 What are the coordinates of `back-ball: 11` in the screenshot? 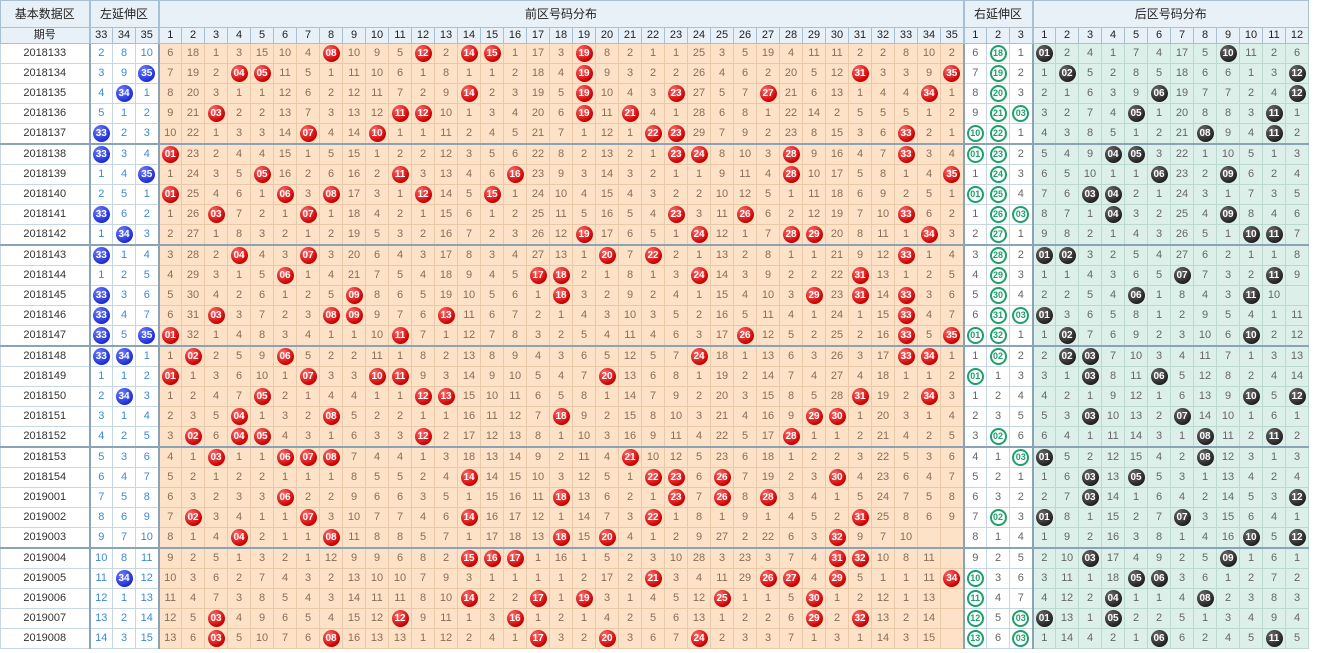 It's located at (1274, 113).